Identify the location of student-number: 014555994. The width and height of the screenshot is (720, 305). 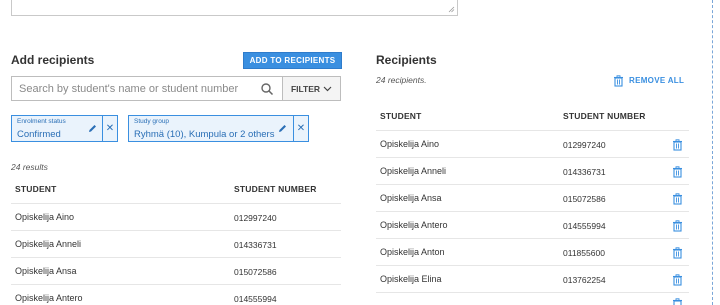
(255, 299).